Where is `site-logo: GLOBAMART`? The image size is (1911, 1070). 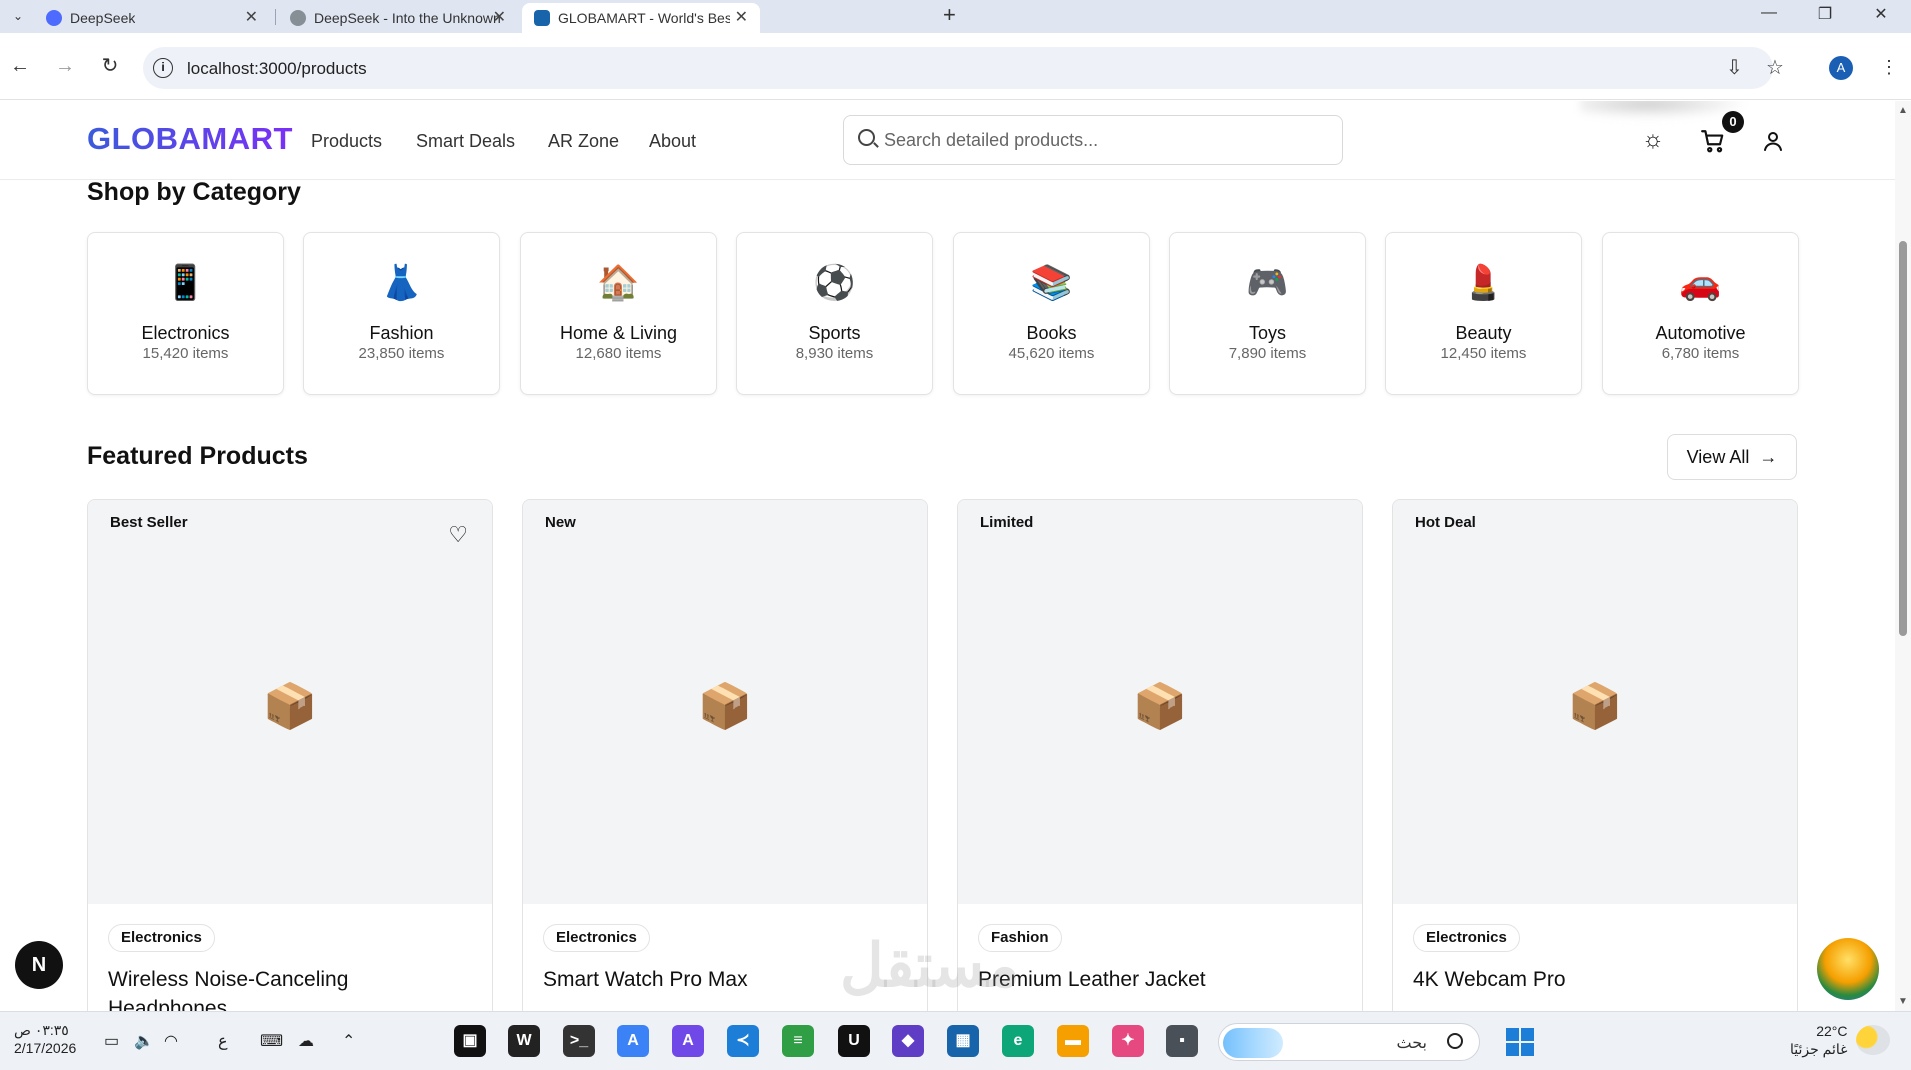
site-logo: GLOBAMART is located at coordinates (190, 139).